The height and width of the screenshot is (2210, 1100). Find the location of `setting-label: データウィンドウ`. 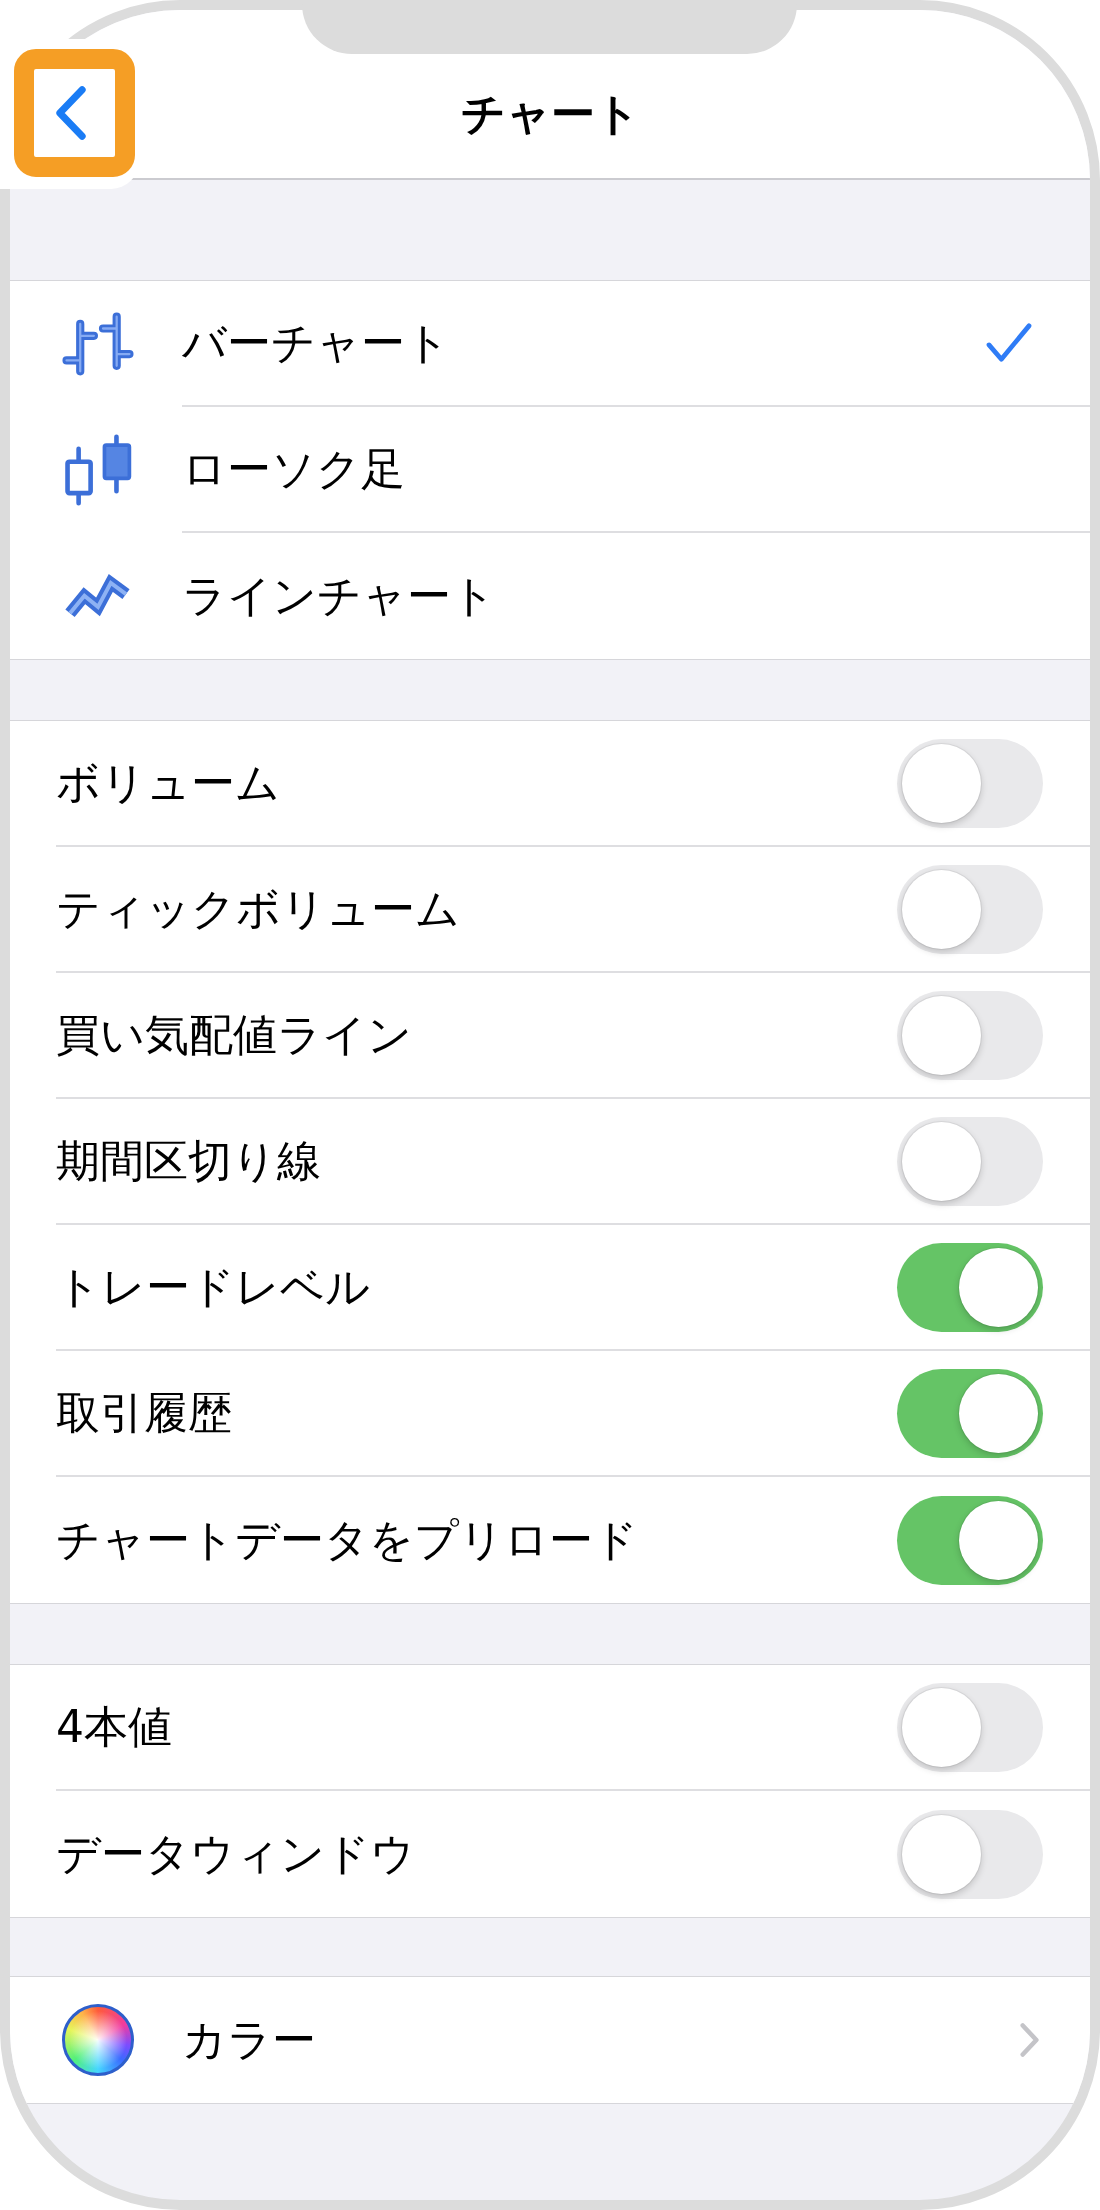

setting-label: データウィンドウ is located at coordinates (235, 1854).